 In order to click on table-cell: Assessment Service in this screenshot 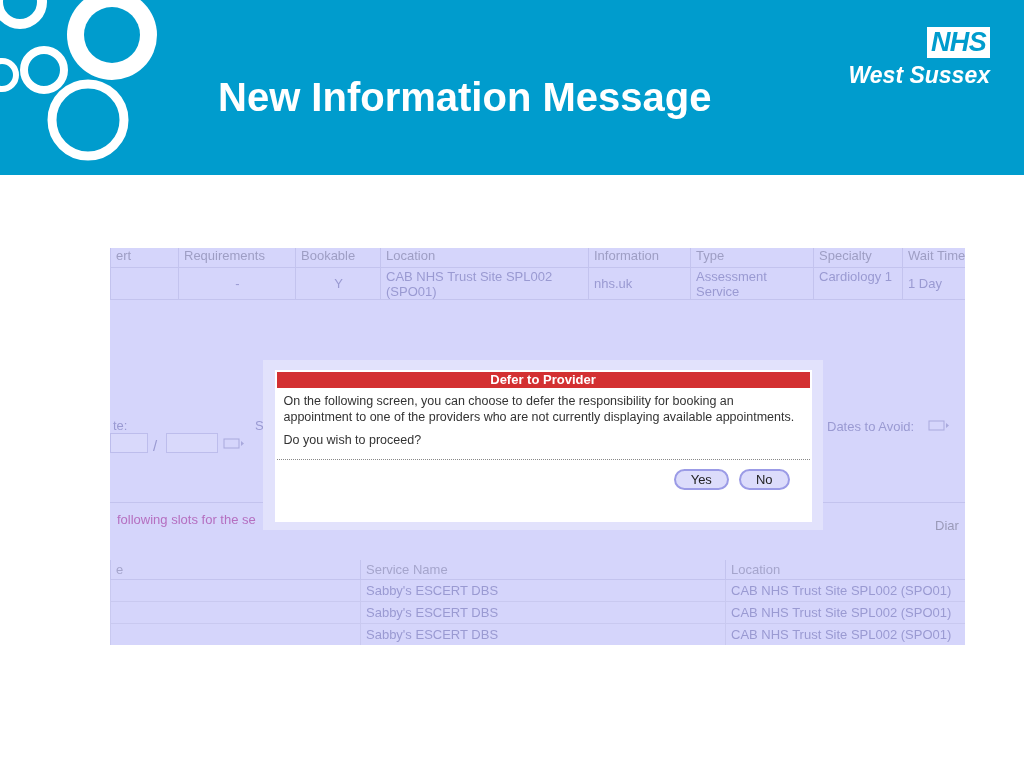, I will do `click(731, 284)`.